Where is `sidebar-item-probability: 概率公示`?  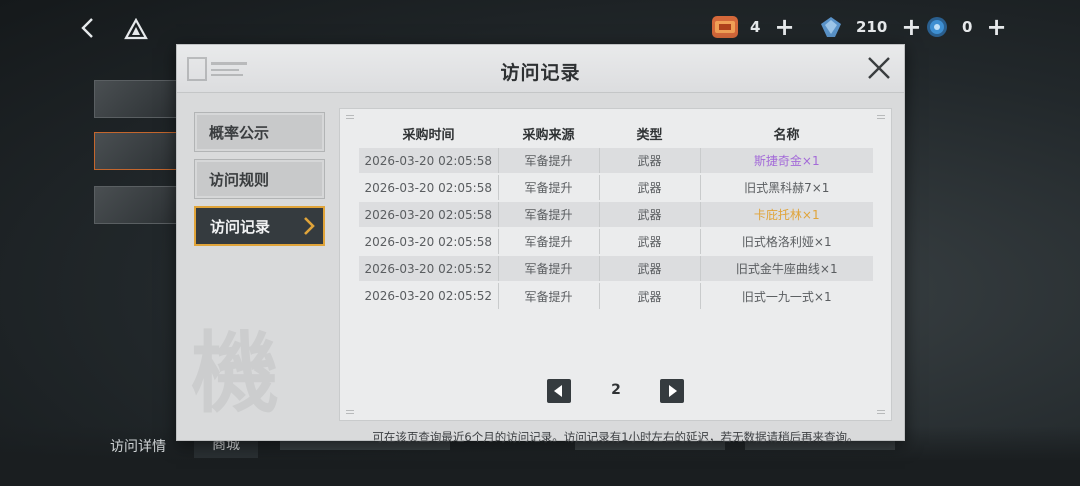
sidebar-item-probability: 概率公示 is located at coordinates (259, 132).